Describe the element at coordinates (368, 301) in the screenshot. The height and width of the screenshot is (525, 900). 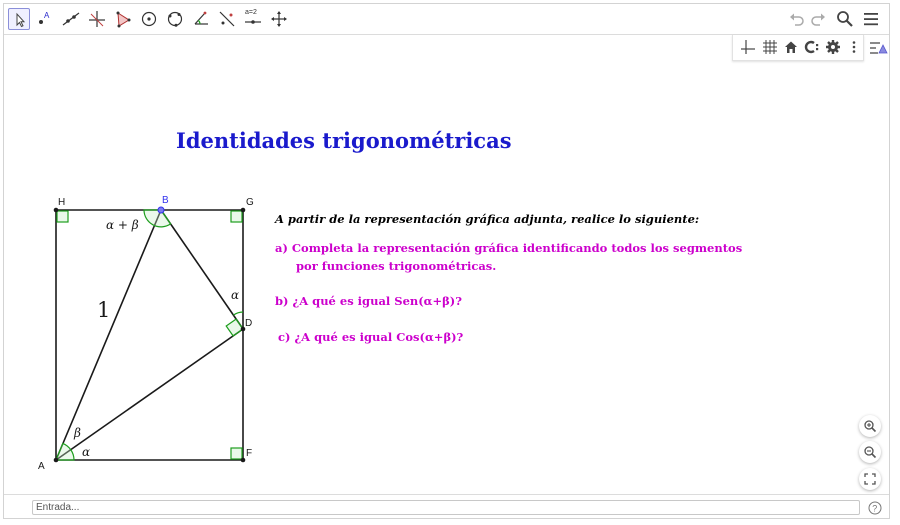
I see `item-b: b) ¿A qué es igual Sen(α+β)?` at that location.